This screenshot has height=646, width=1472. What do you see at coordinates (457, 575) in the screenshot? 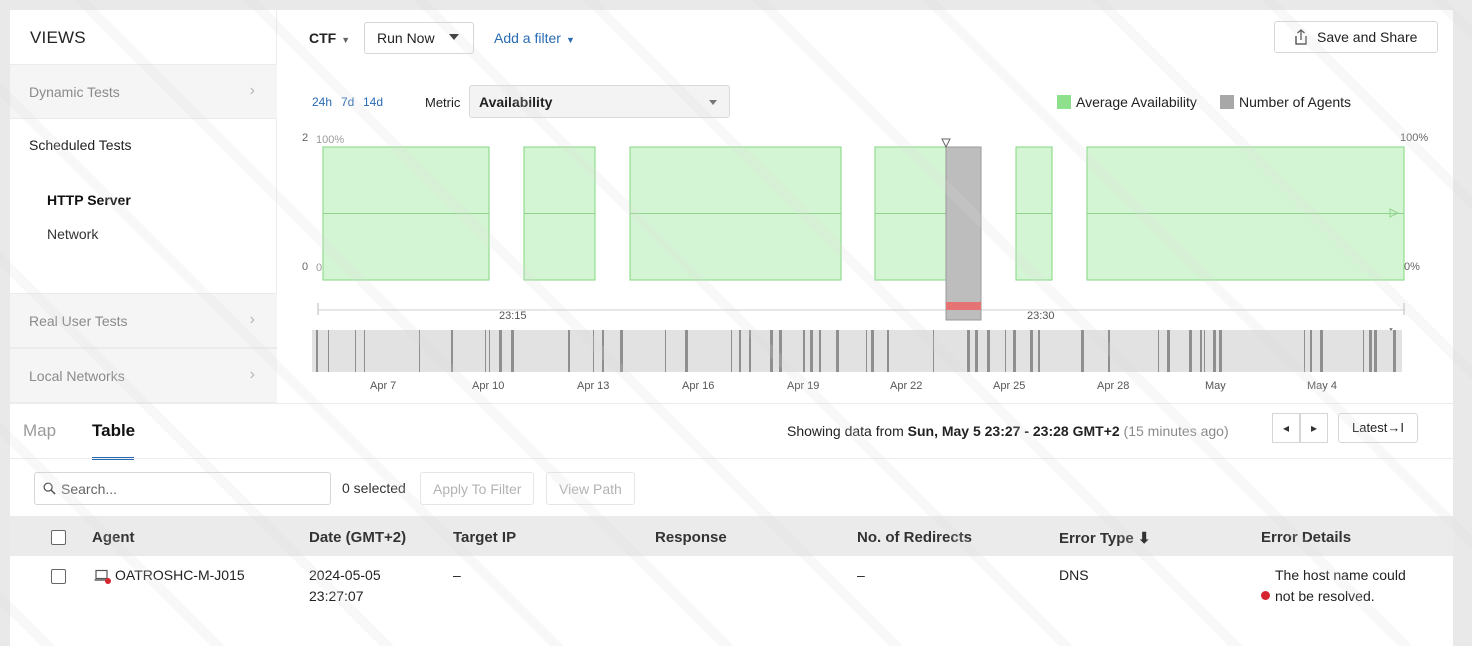
I see `row-target-ip: –` at bounding box center [457, 575].